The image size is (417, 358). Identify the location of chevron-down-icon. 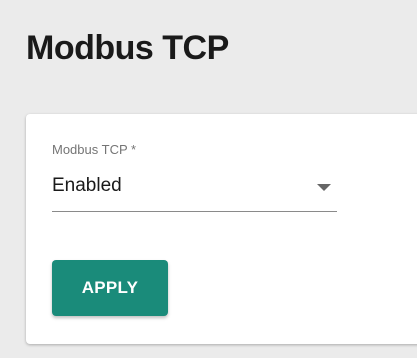
(324, 187).